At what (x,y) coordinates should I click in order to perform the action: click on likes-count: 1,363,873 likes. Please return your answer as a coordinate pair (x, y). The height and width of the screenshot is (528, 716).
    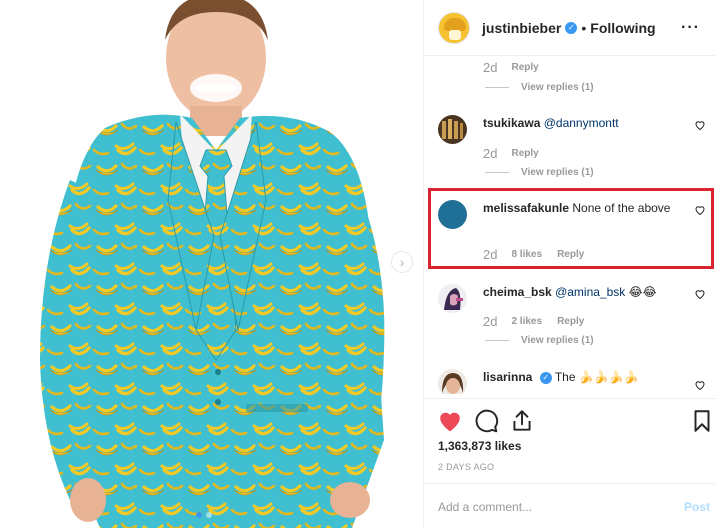
    Looking at the image, I should click on (479, 446).